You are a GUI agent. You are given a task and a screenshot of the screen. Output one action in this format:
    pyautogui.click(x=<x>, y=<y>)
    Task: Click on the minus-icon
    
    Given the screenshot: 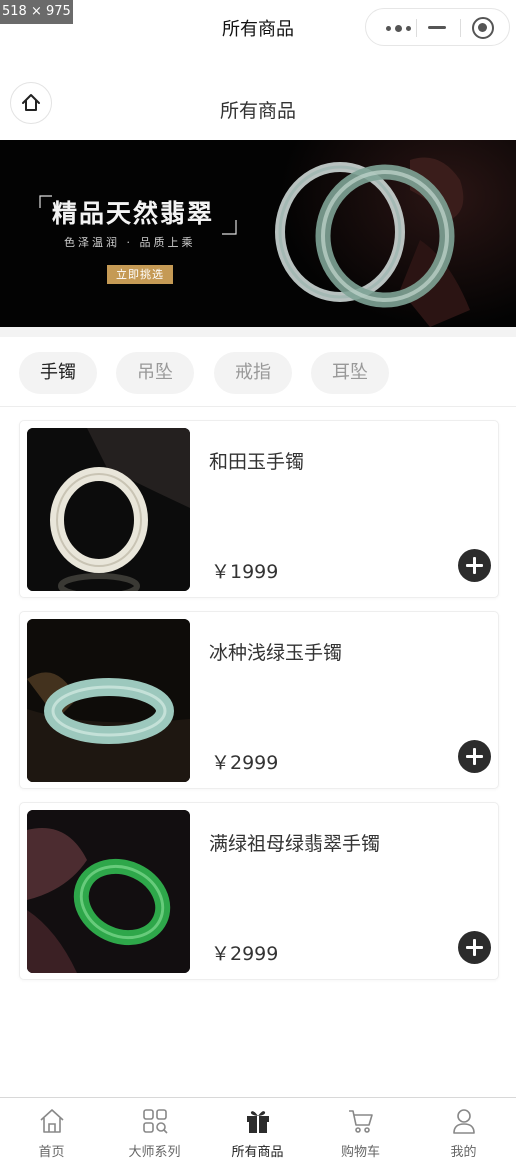 What is the action you would take?
    pyautogui.click(x=437, y=27)
    